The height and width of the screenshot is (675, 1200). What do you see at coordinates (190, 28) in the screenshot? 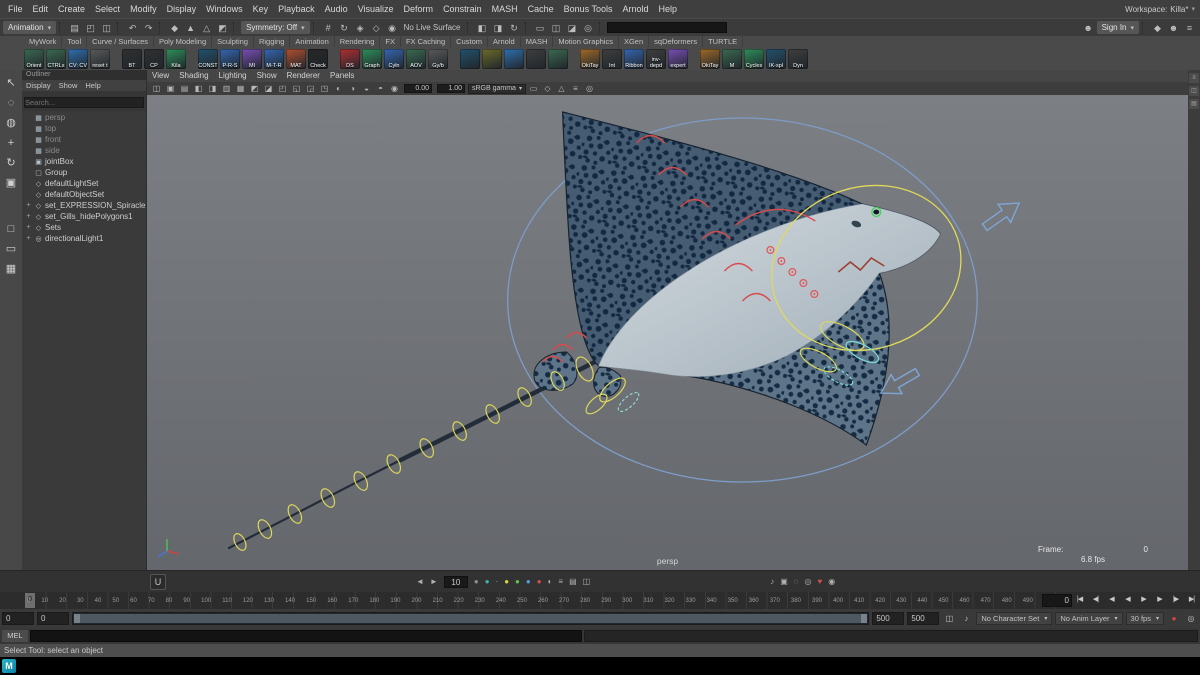
I see `select-object-icon: ▲` at bounding box center [190, 28].